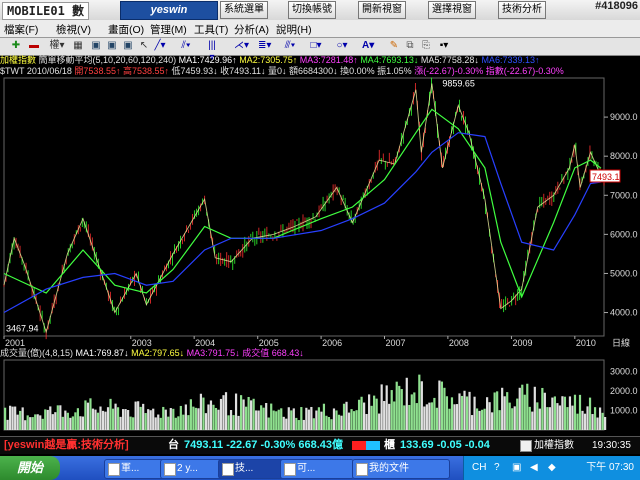 This screenshot has height=480, width=640. Describe the element at coordinates (624, 411) in the screenshot. I see `vol-tick-label: 1000.0` at that location.